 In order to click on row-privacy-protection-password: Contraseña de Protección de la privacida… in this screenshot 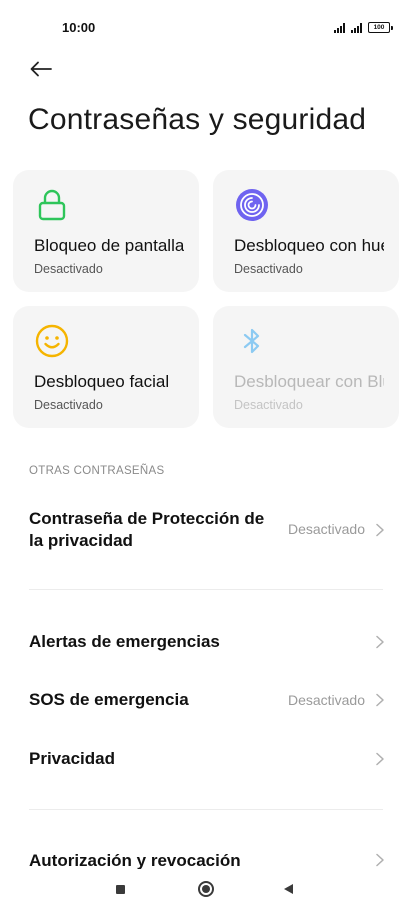, I will do `click(207, 530)`.